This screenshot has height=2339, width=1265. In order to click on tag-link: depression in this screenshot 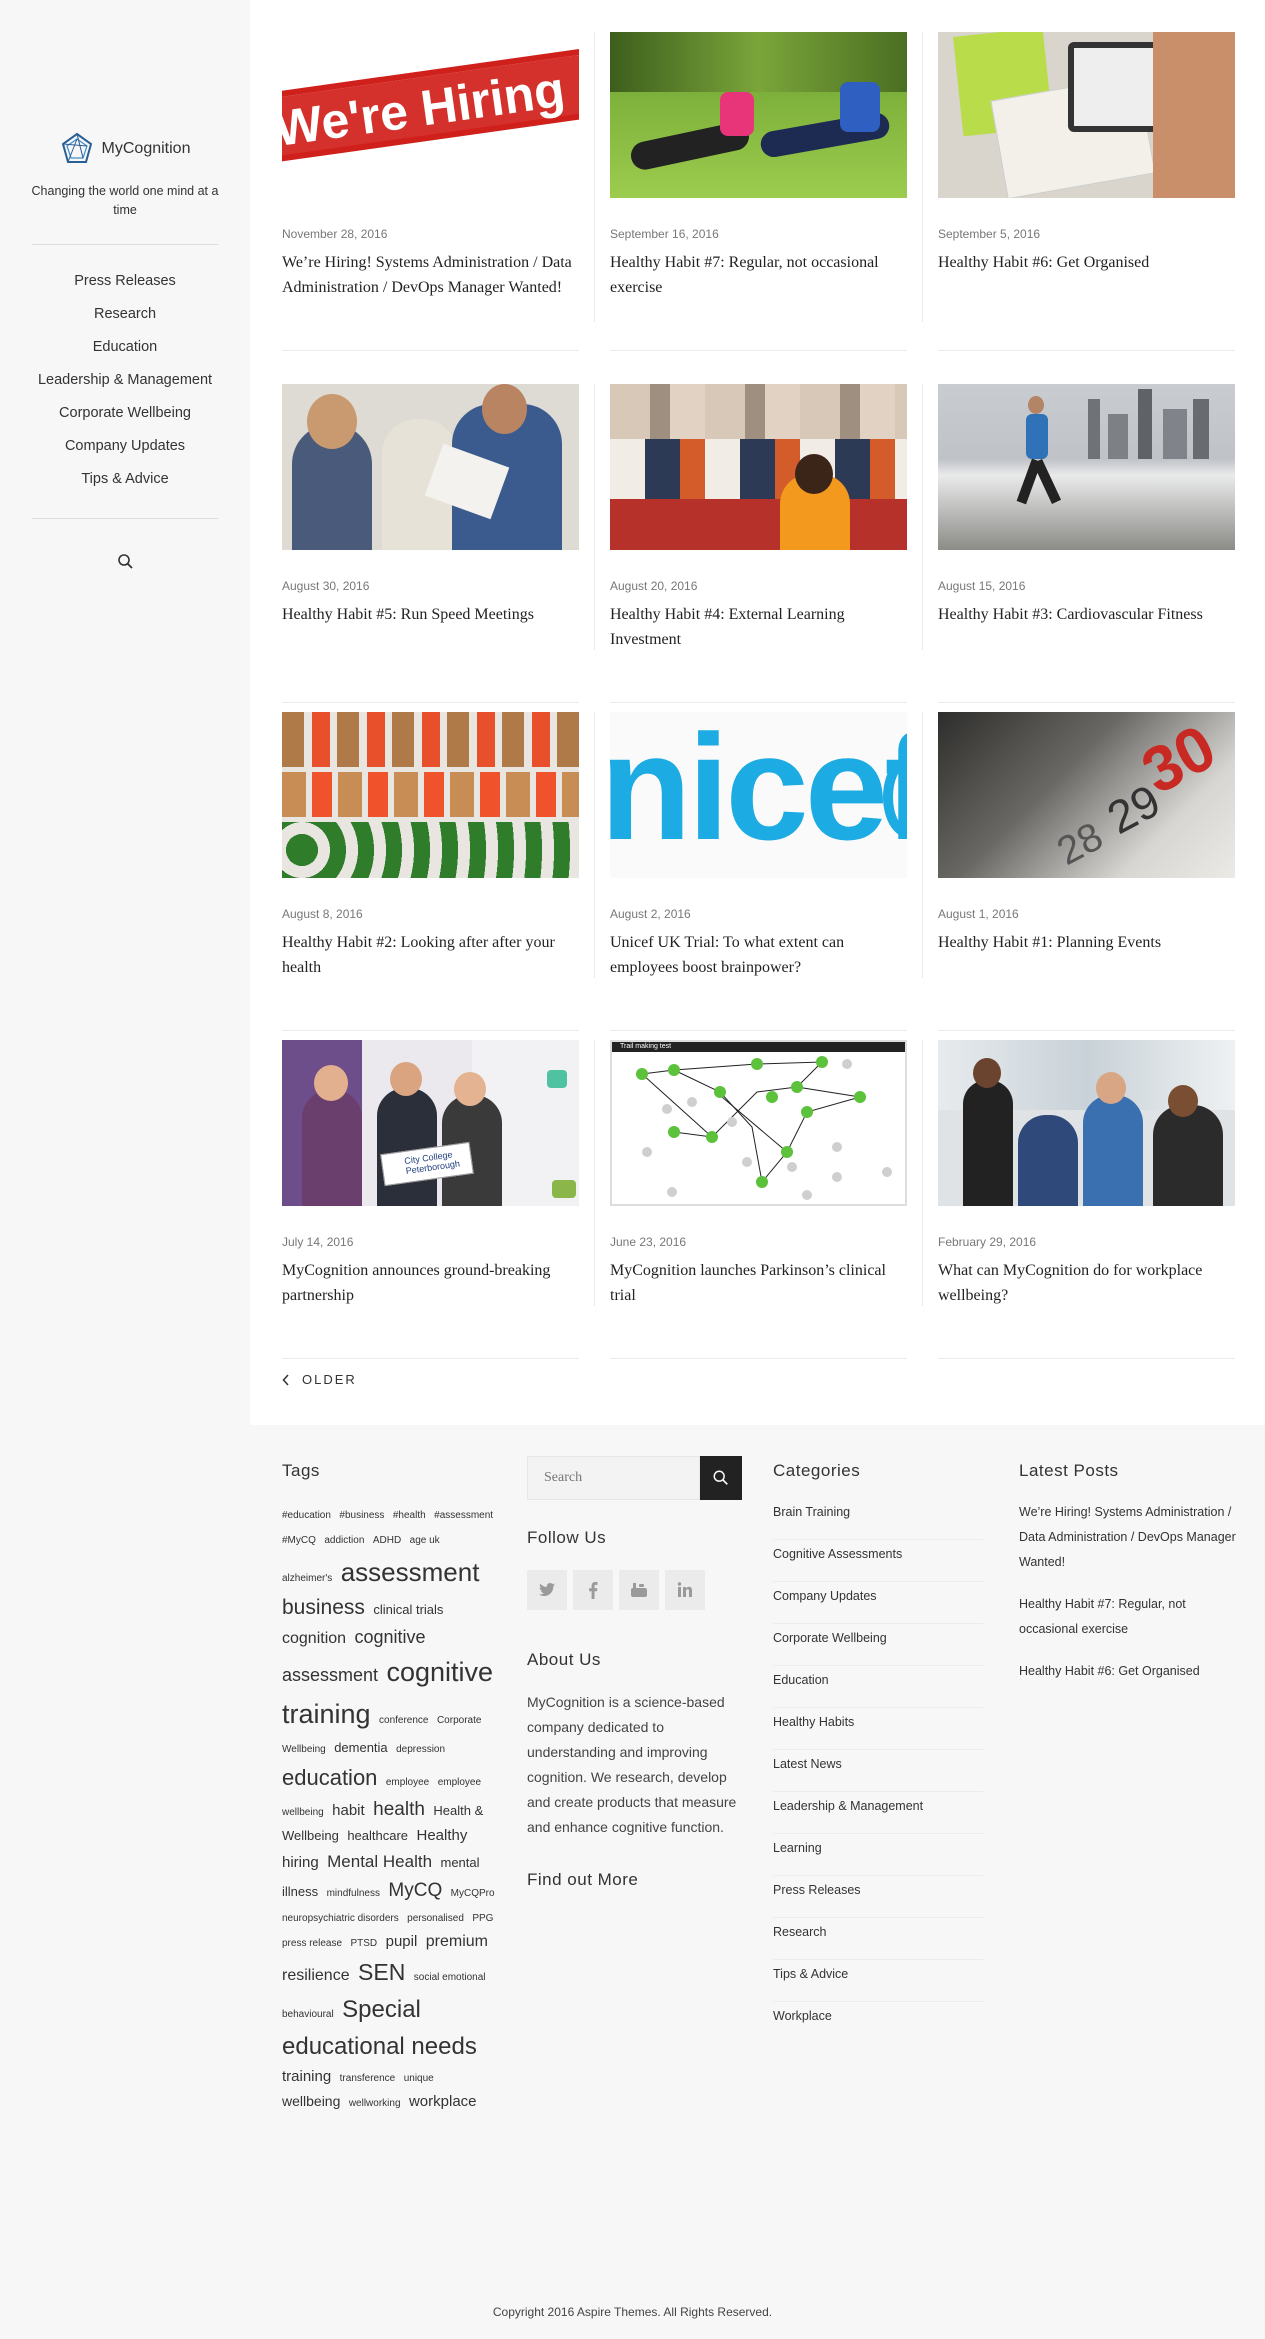, I will do `click(420, 1749)`.